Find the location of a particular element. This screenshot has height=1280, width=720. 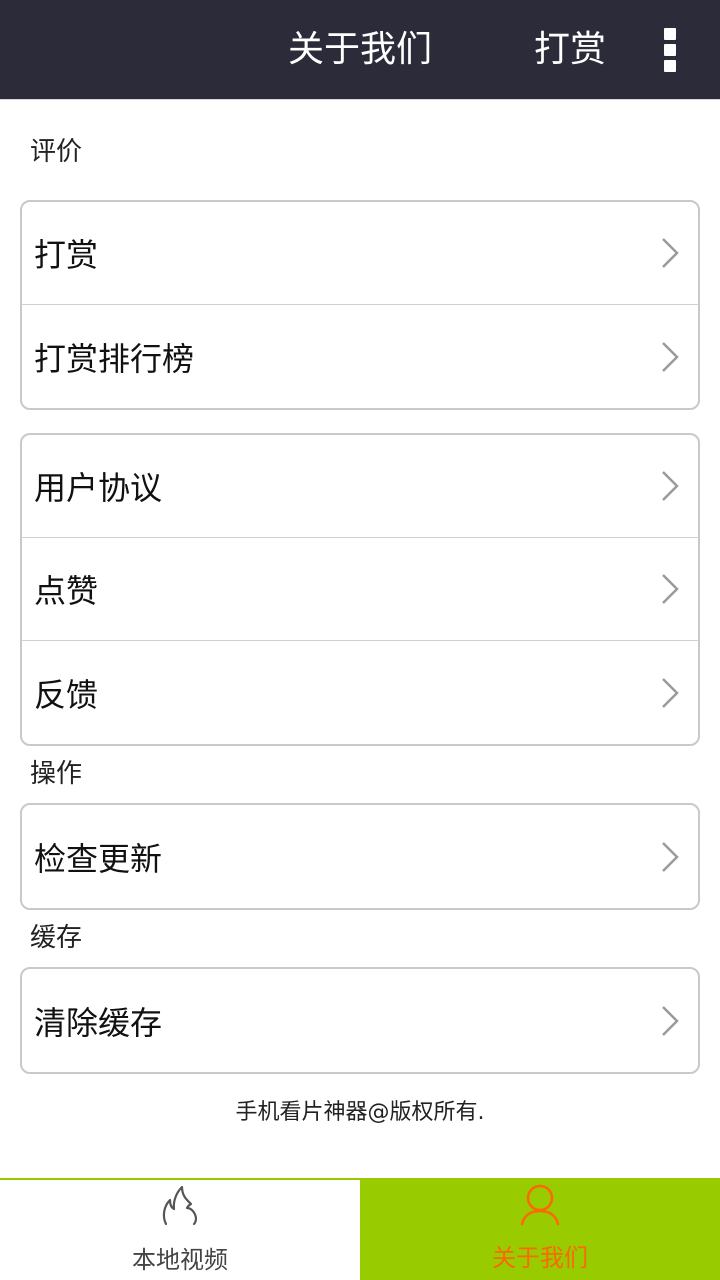

more-vert-icon is located at coordinates (670, 50).